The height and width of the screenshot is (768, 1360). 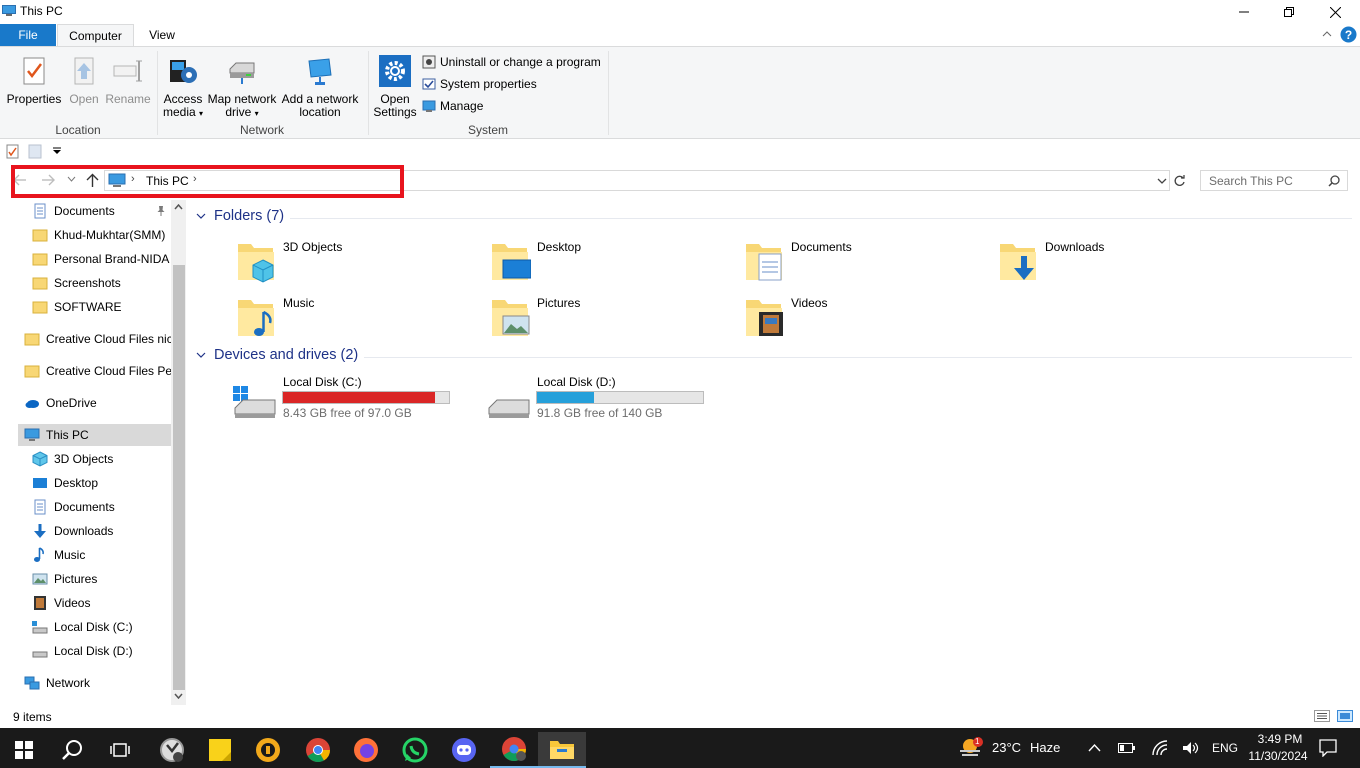 I want to click on folders-header-label: Folders (7), so click(x=249, y=216).